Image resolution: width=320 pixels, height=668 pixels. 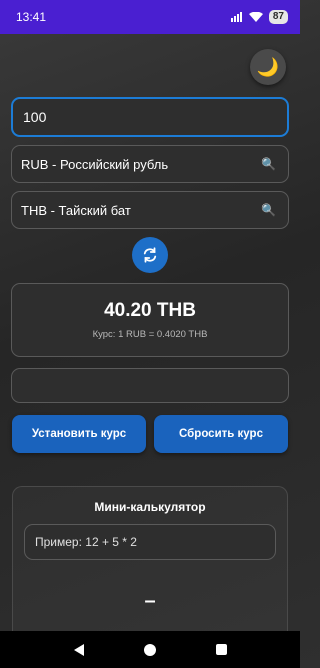 What do you see at coordinates (76, 210) in the screenshot?
I see `to-currency-label: THB - Тайский бат` at bounding box center [76, 210].